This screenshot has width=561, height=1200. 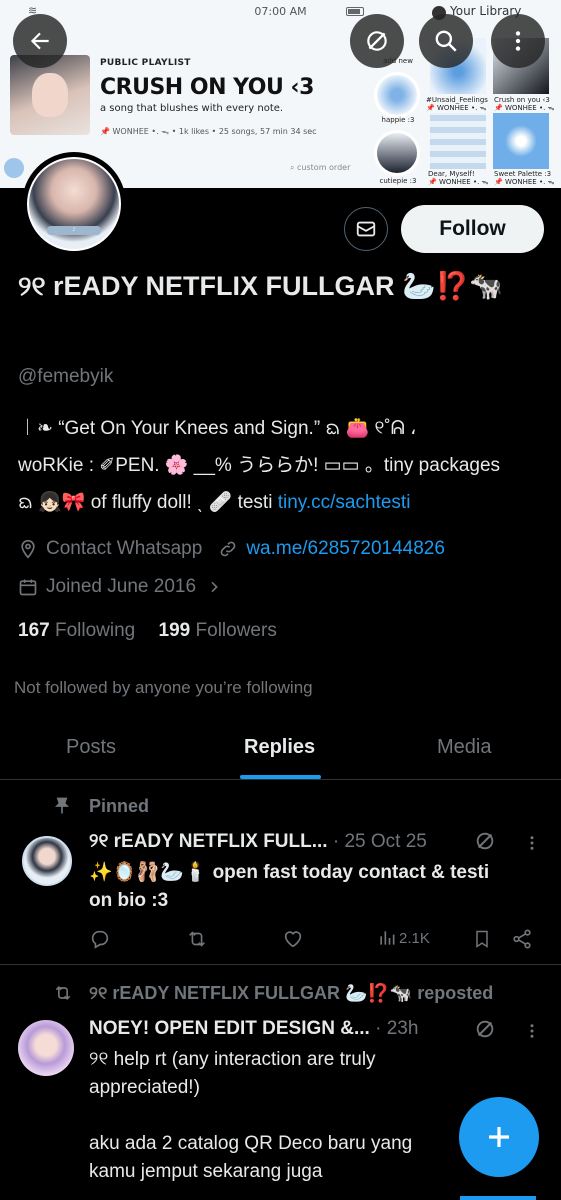 What do you see at coordinates (397, 153) in the screenshot?
I see `library-item-cutiepie-cover` at bounding box center [397, 153].